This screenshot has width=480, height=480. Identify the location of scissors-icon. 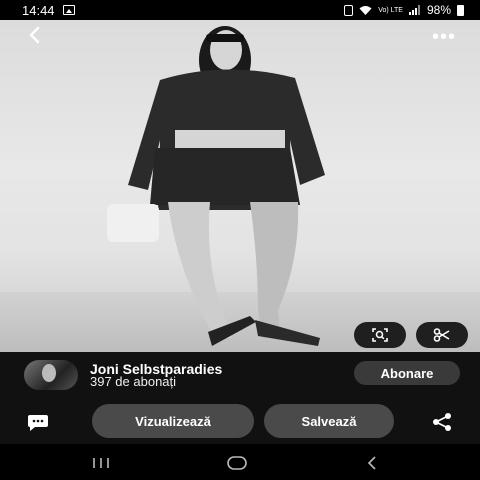
(442, 335).